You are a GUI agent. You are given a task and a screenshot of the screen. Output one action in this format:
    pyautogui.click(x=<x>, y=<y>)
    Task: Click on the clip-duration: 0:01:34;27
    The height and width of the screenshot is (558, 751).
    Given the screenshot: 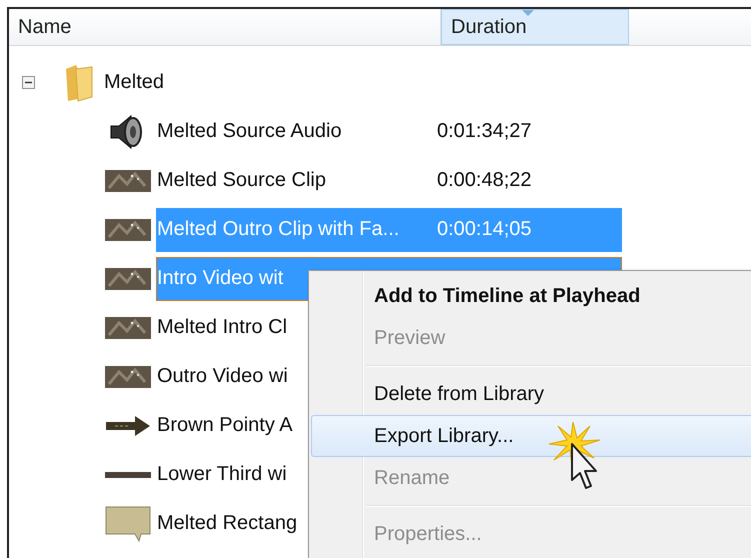 What is the action you would take?
    pyautogui.click(x=484, y=131)
    